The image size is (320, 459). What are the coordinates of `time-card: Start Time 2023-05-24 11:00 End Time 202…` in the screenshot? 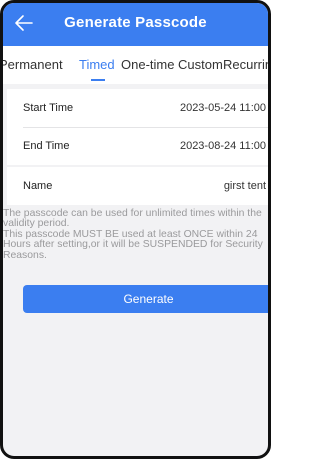 It's located at (137, 127).